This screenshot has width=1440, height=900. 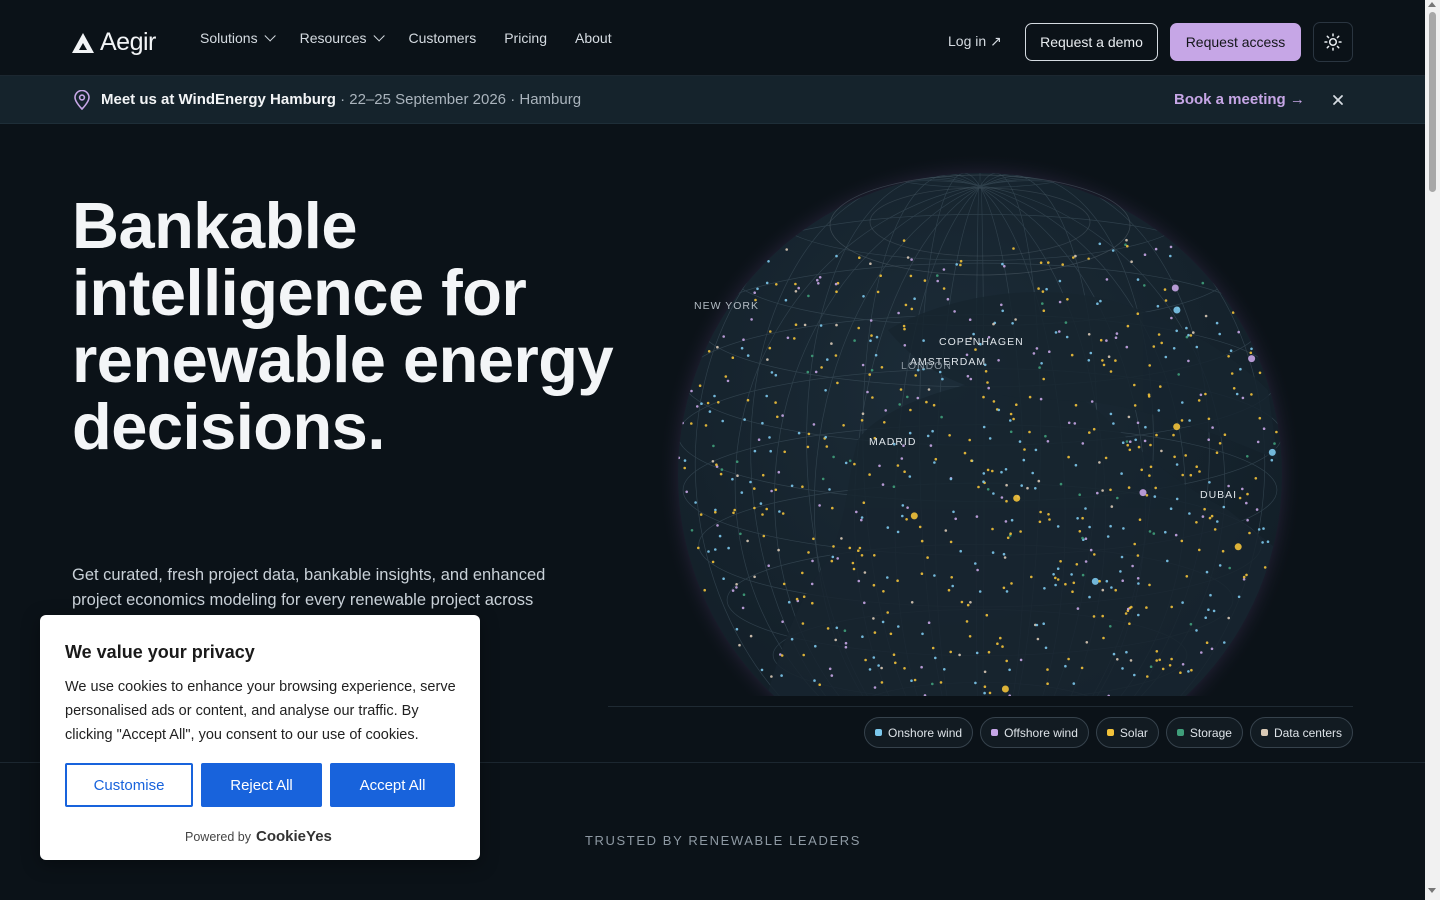 I want to click on close-icon, so click(x=1338, y=100).